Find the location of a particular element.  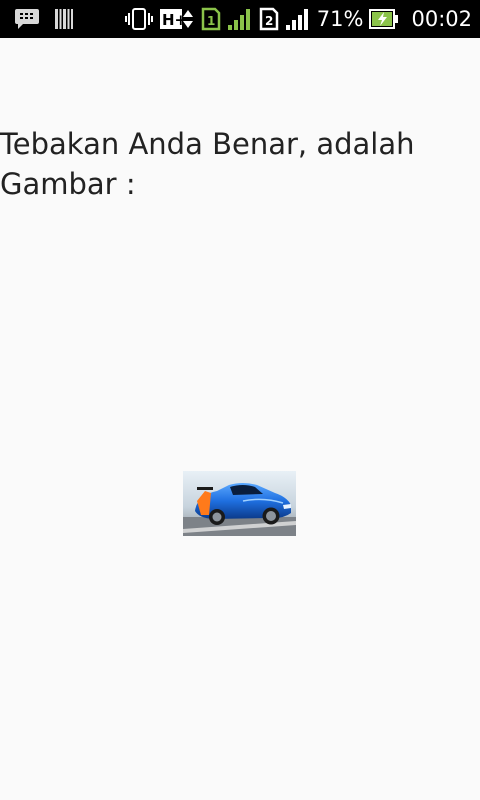

svg-text: 1 is located at coordinates (211, 21).